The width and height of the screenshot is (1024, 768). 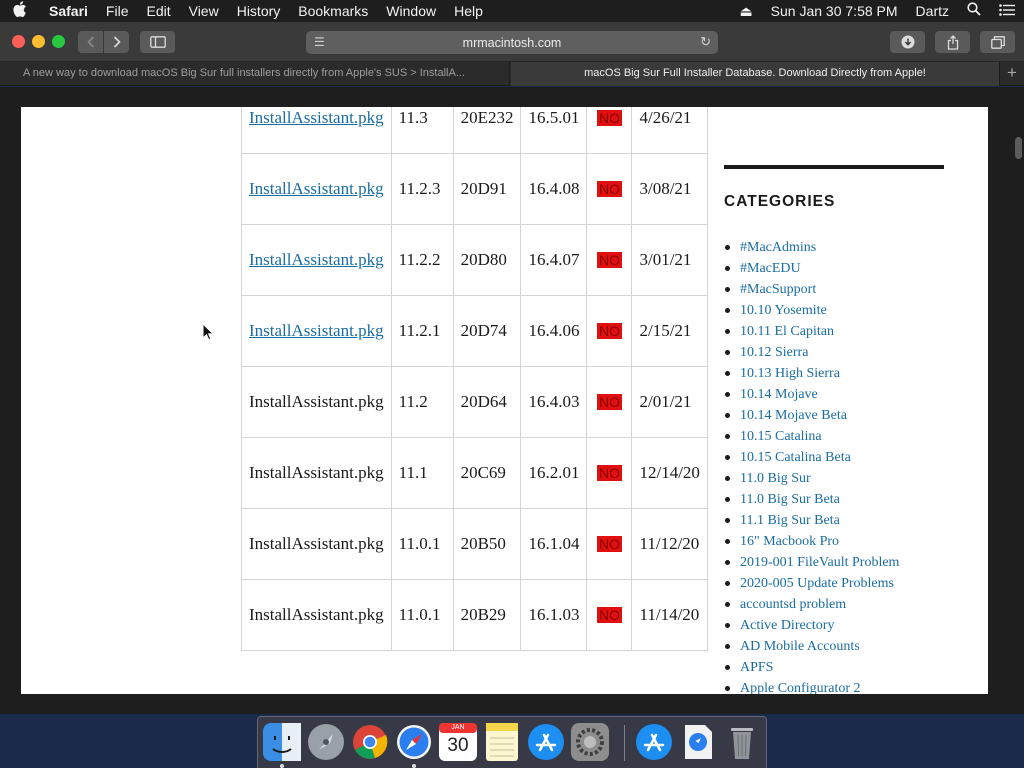 I want to click on installer-version: 16.4.08, so click(x=554, y=188).